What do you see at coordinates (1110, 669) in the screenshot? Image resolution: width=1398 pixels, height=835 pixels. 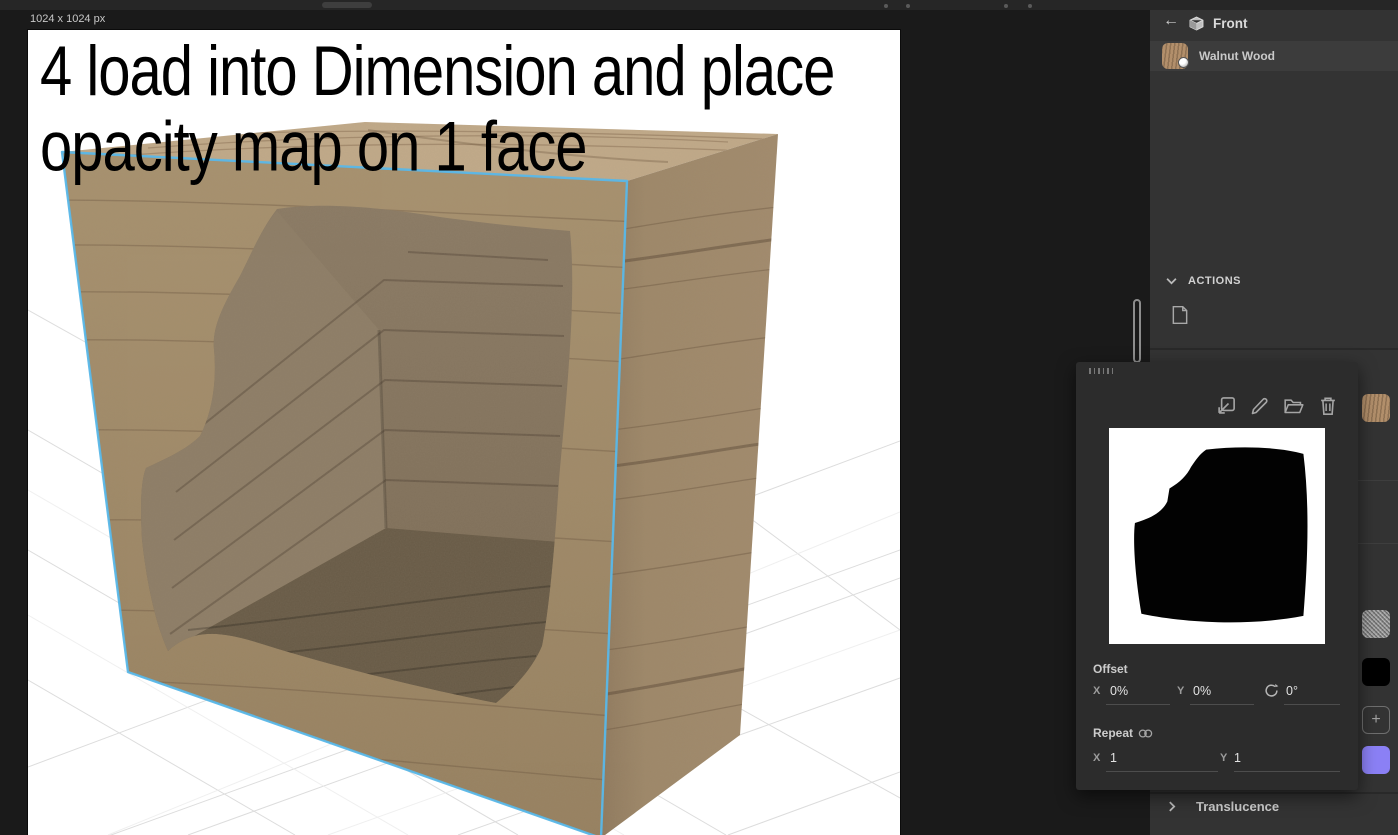 I see `offset-label: Offset` at bounding box center [1110, 669].